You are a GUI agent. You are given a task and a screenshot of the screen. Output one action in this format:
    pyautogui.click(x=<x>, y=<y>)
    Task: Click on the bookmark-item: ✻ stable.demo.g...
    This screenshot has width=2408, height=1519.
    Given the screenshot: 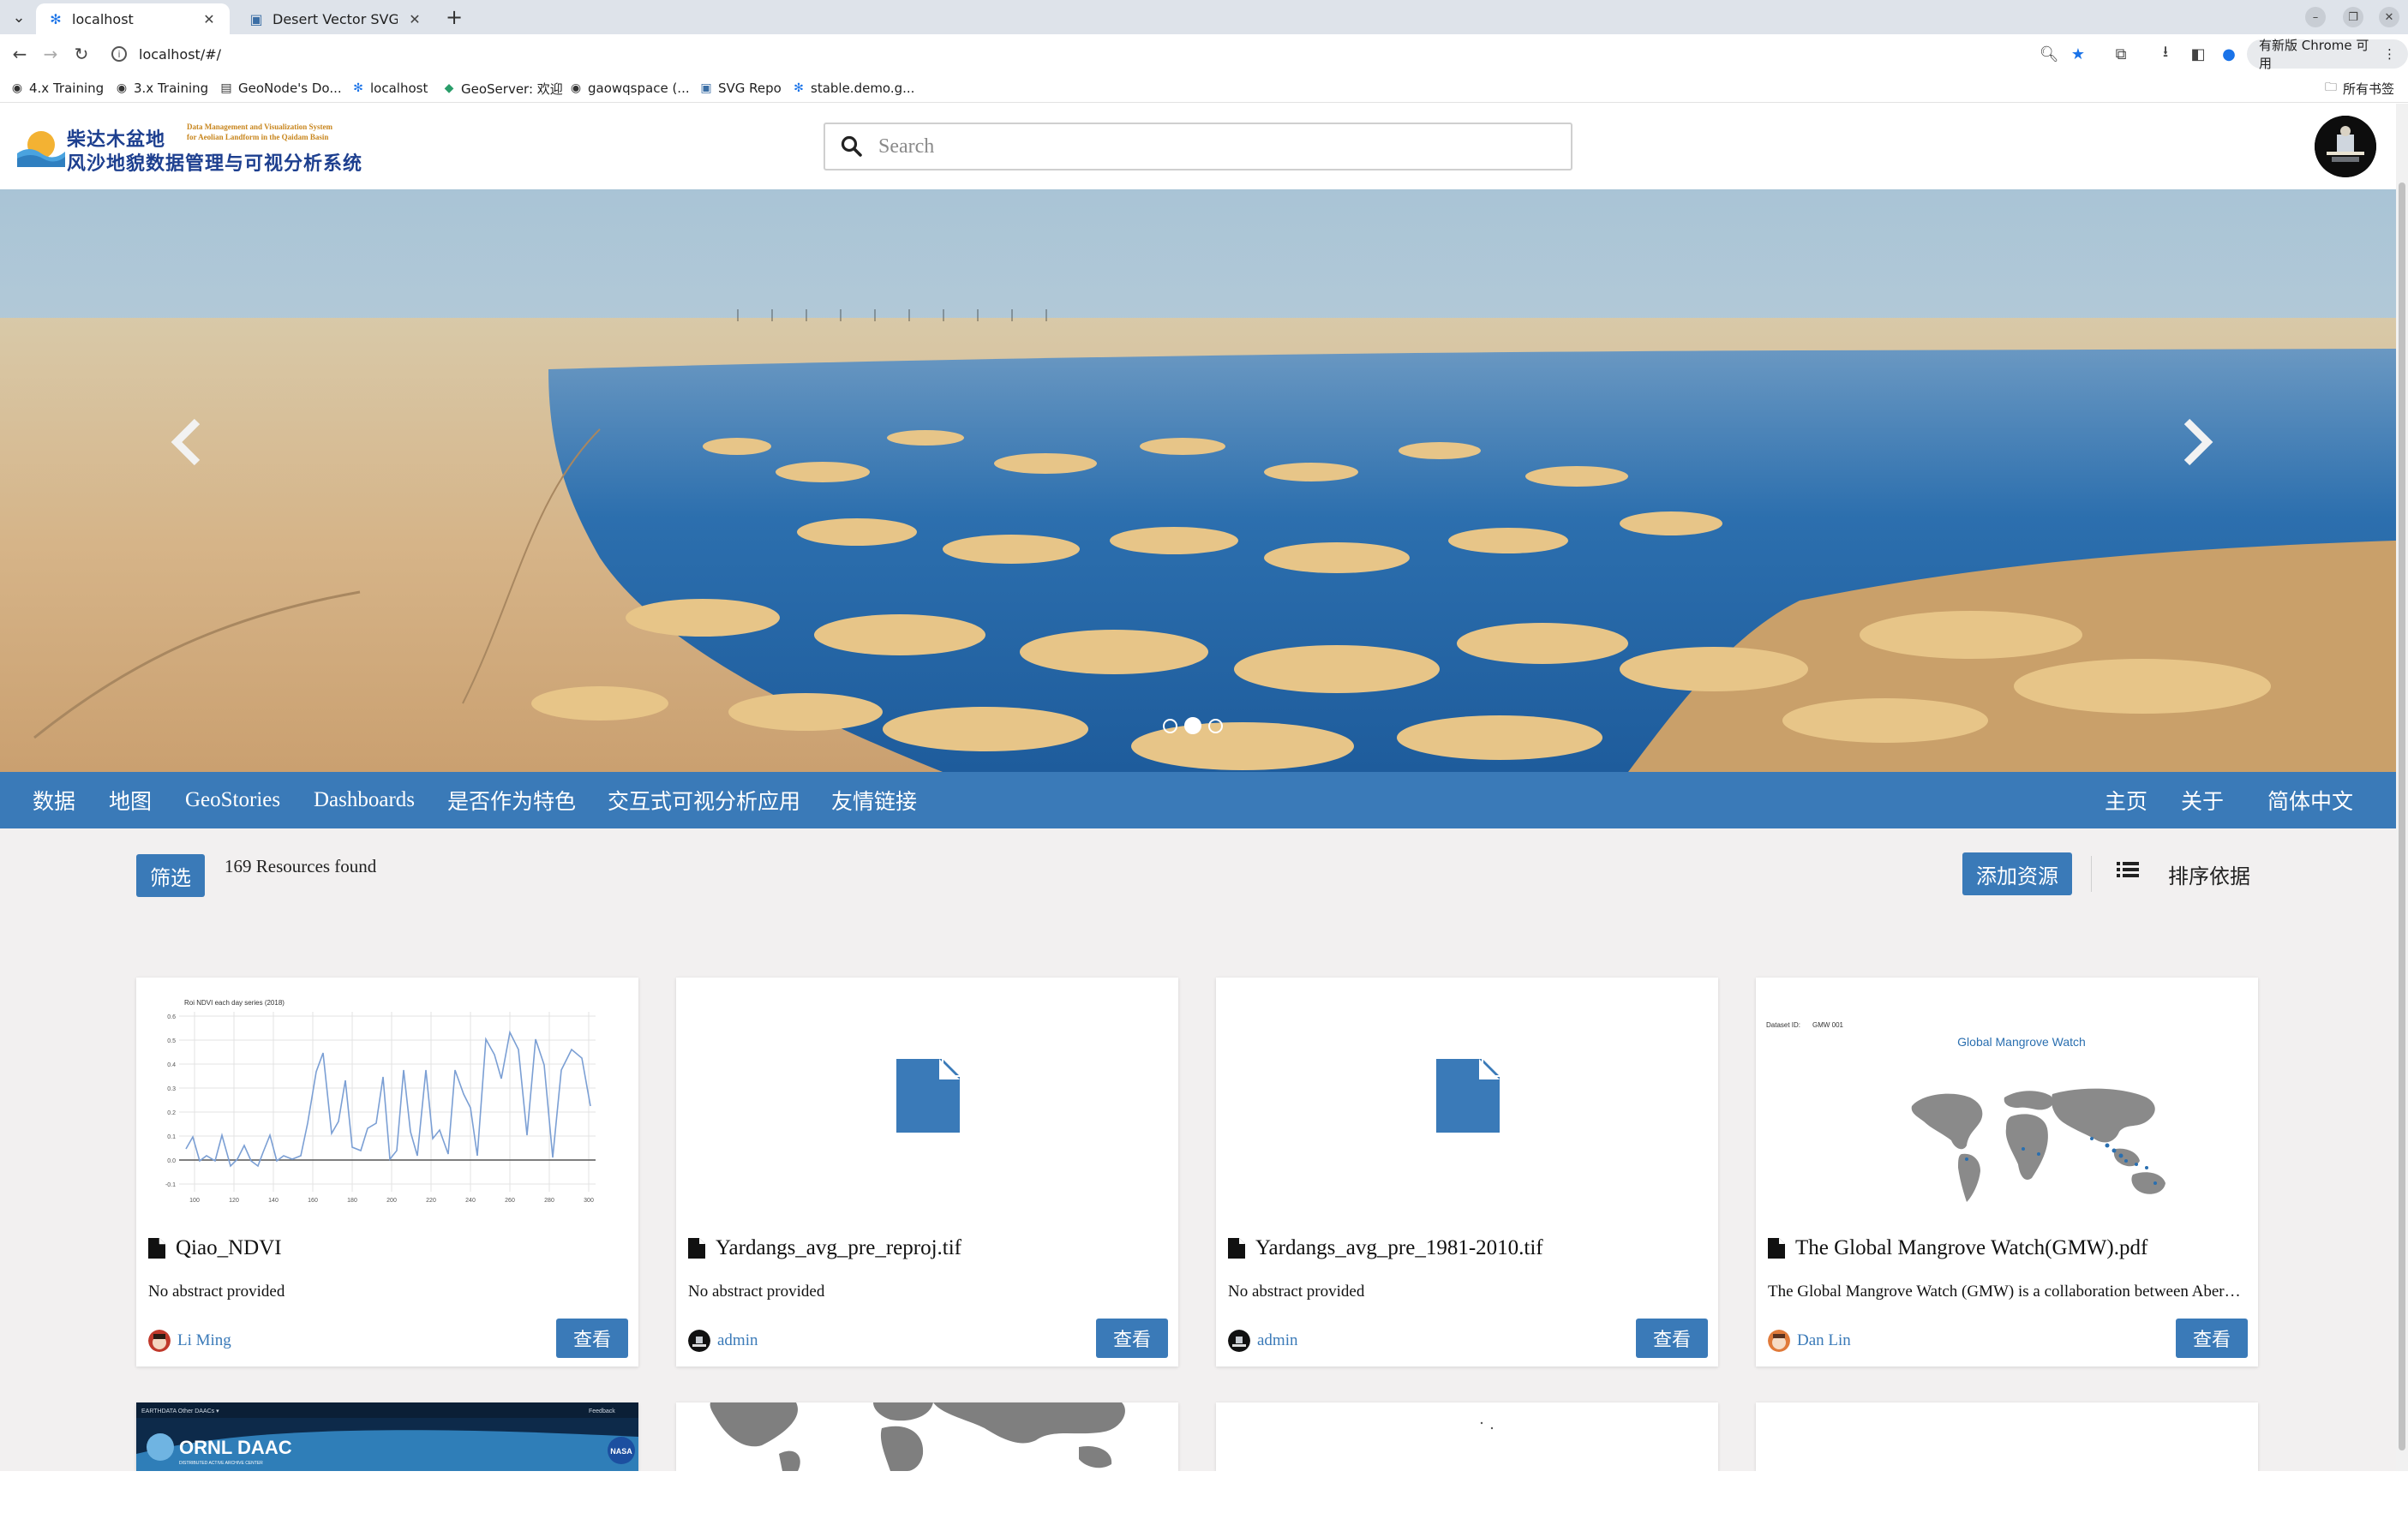 What is the action you would take?
    pyautogui.click(x=853, y=88)
    